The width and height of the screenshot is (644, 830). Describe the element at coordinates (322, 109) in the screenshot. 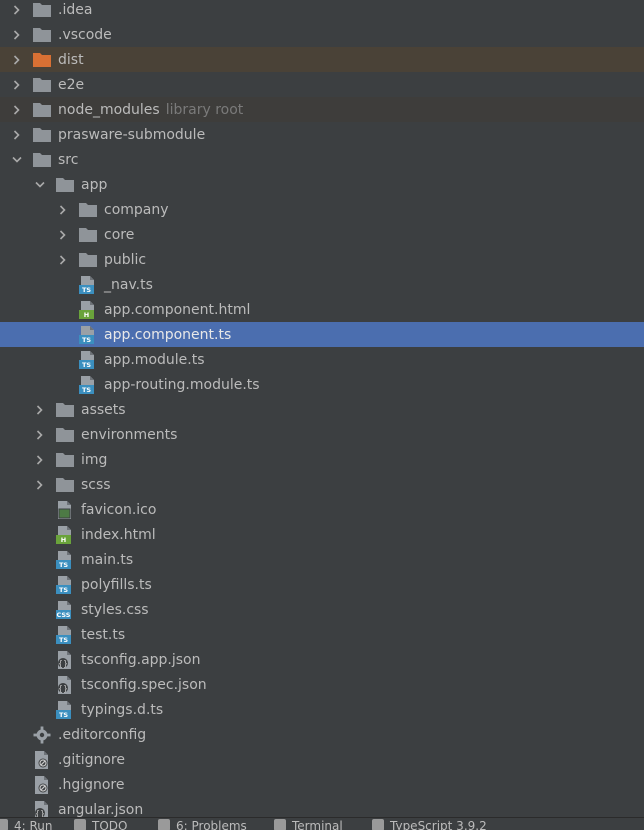

I see `tree-item: node_modules library root` at that location.